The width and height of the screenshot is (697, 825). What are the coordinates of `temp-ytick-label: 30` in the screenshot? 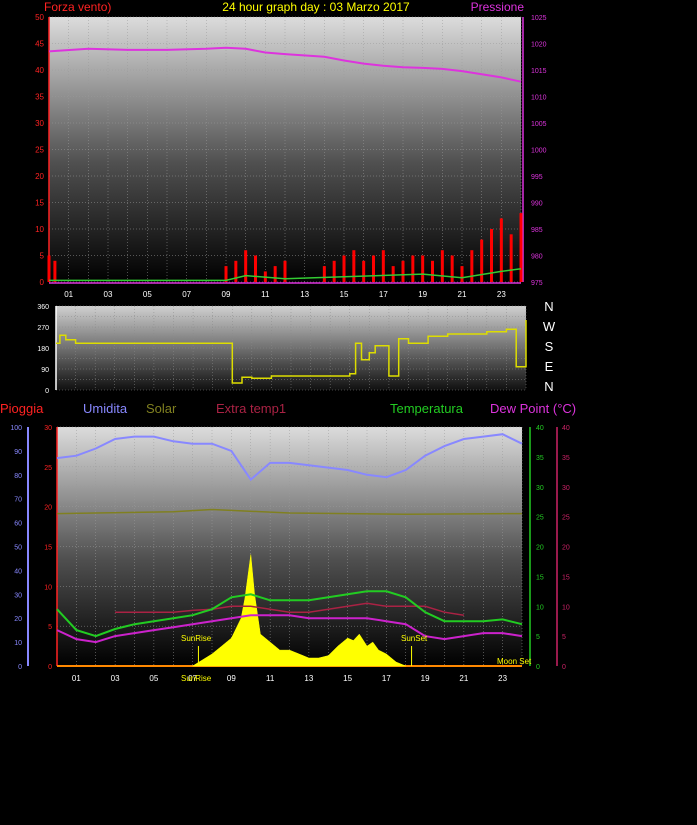 It's located at (540, 488).